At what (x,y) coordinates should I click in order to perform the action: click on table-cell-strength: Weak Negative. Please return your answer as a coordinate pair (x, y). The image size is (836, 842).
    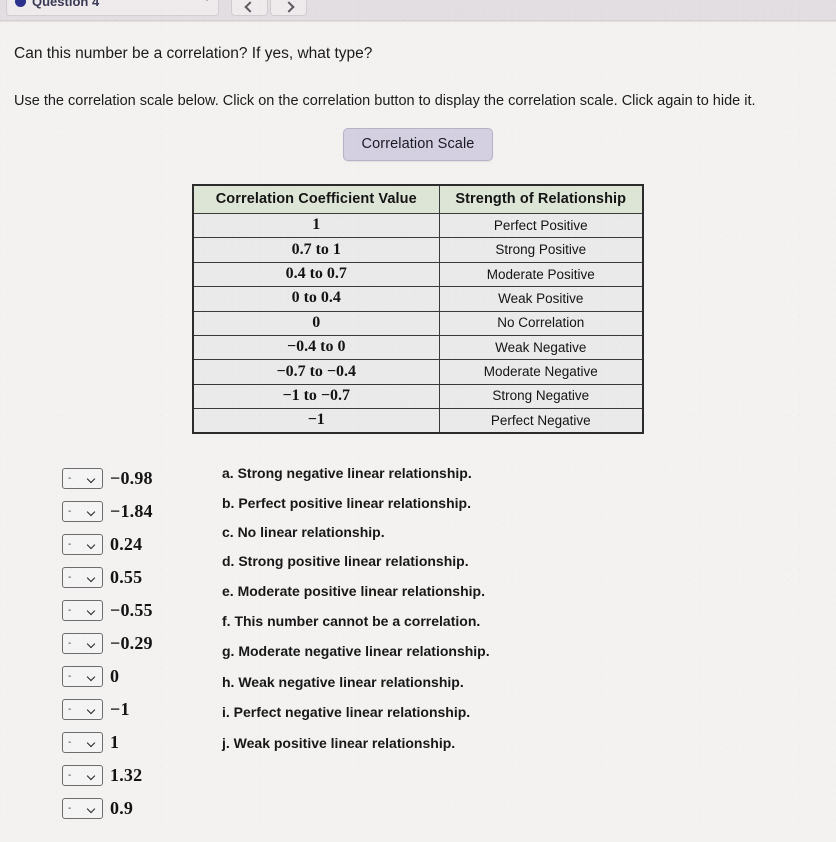
    Looking at the image, I should click on (541, 347).